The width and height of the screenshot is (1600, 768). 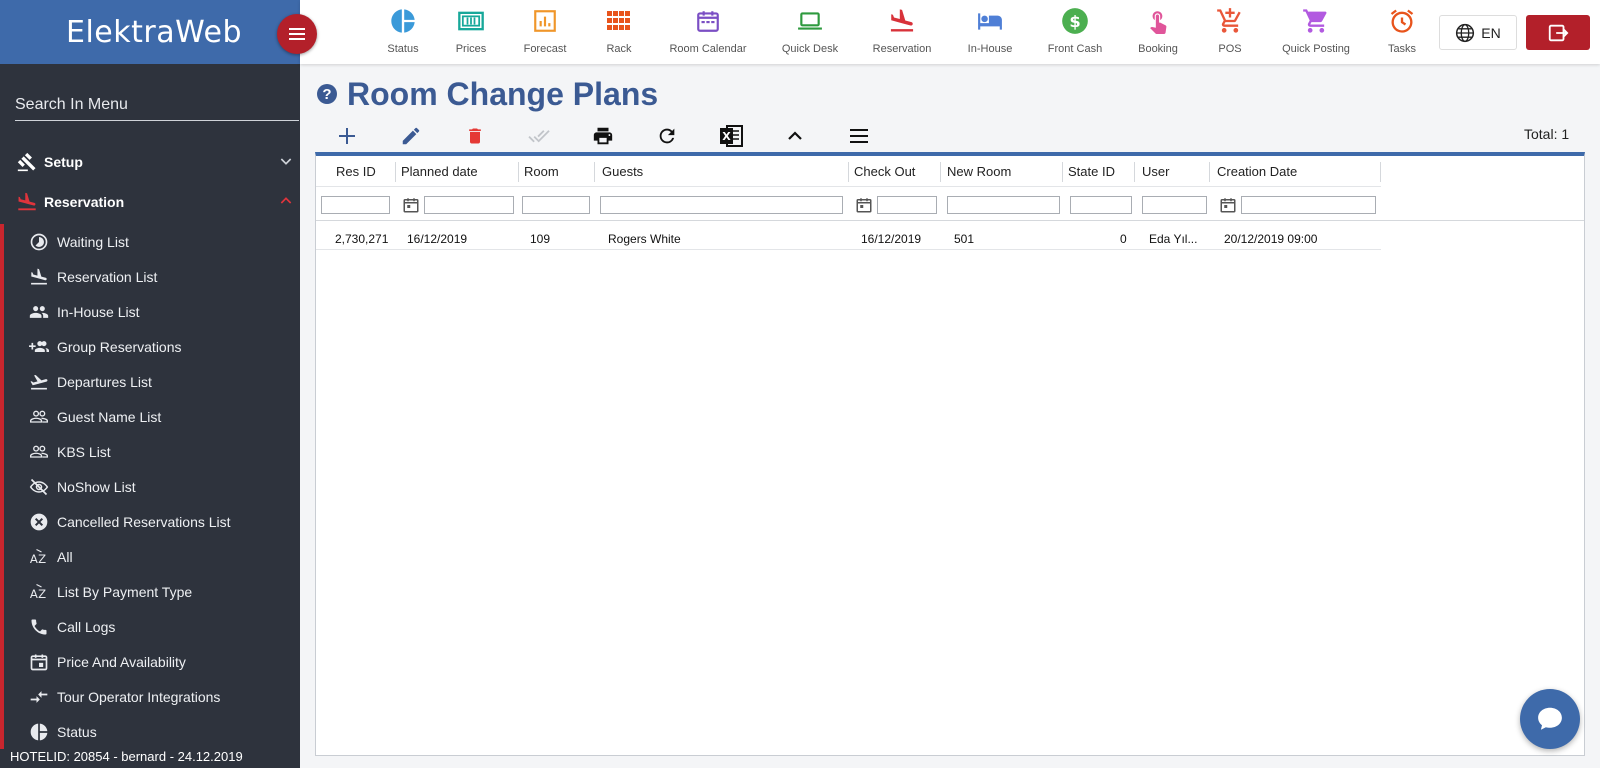 I want to click on logout-button, so click(x=1558, y=32).